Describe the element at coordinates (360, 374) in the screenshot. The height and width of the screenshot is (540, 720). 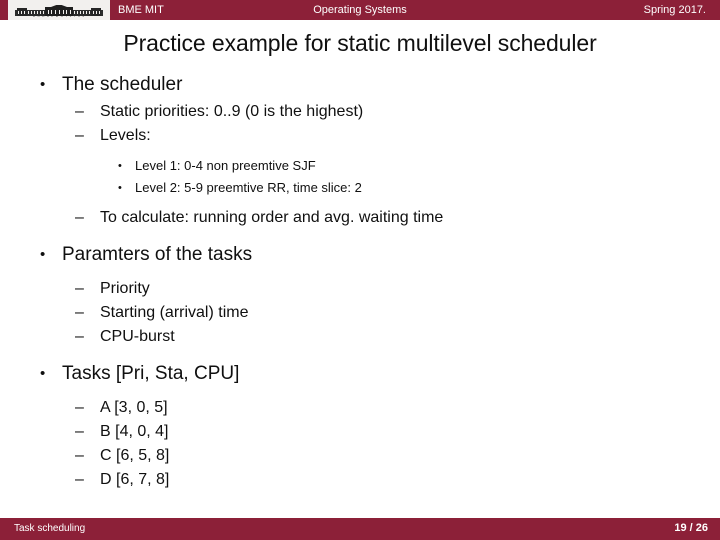
I see `bullet-tasks-heading: Tasks [Pri, Sta, CPU]` at that location.